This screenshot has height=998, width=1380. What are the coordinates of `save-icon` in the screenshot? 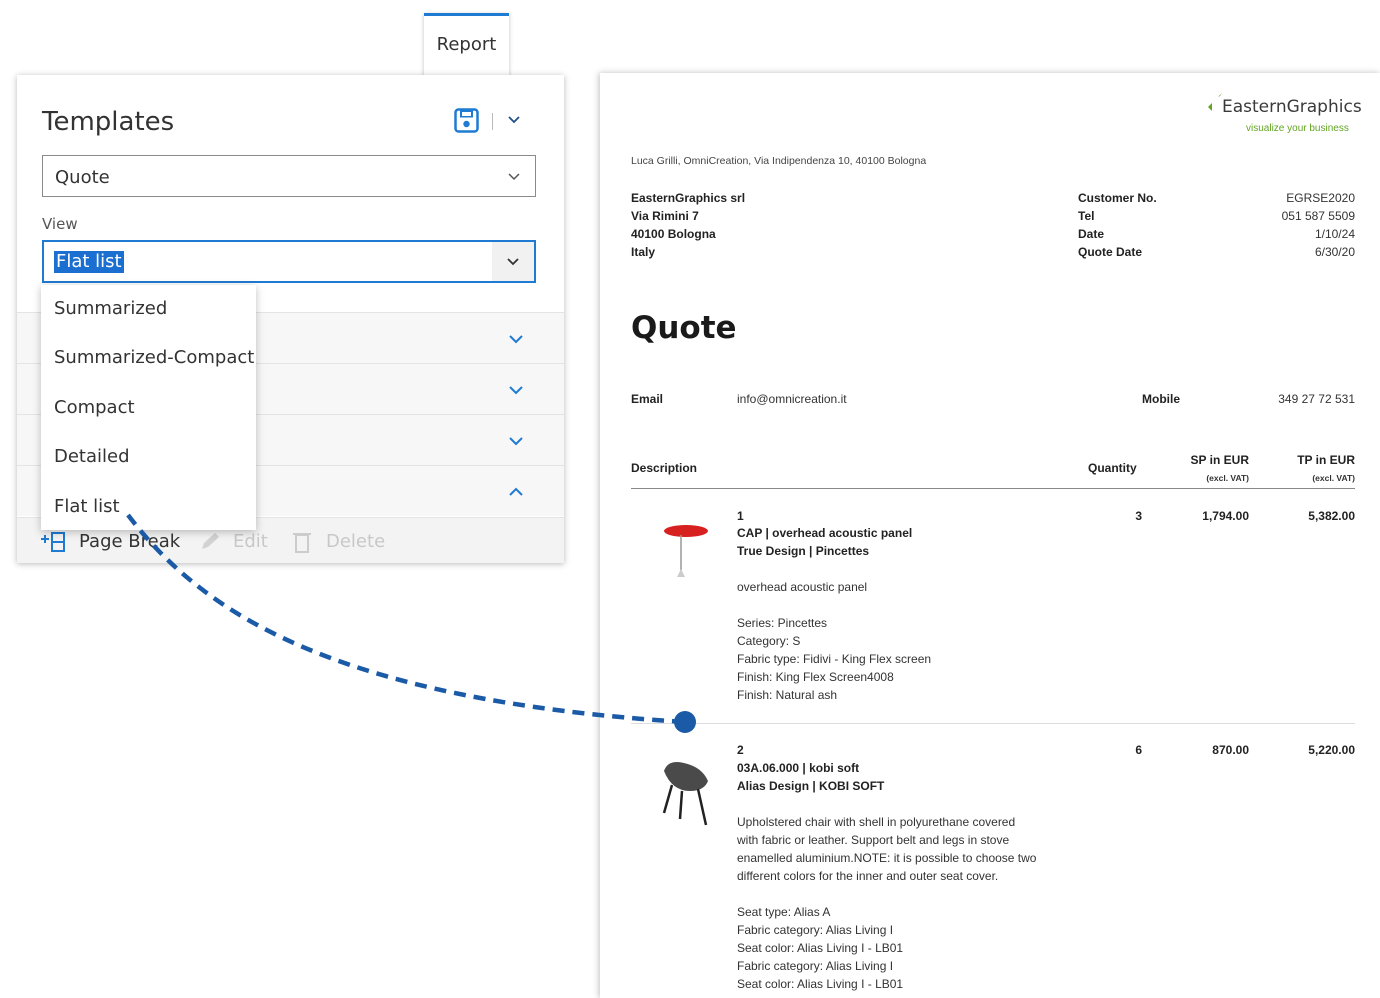 It's located at (466, 120).